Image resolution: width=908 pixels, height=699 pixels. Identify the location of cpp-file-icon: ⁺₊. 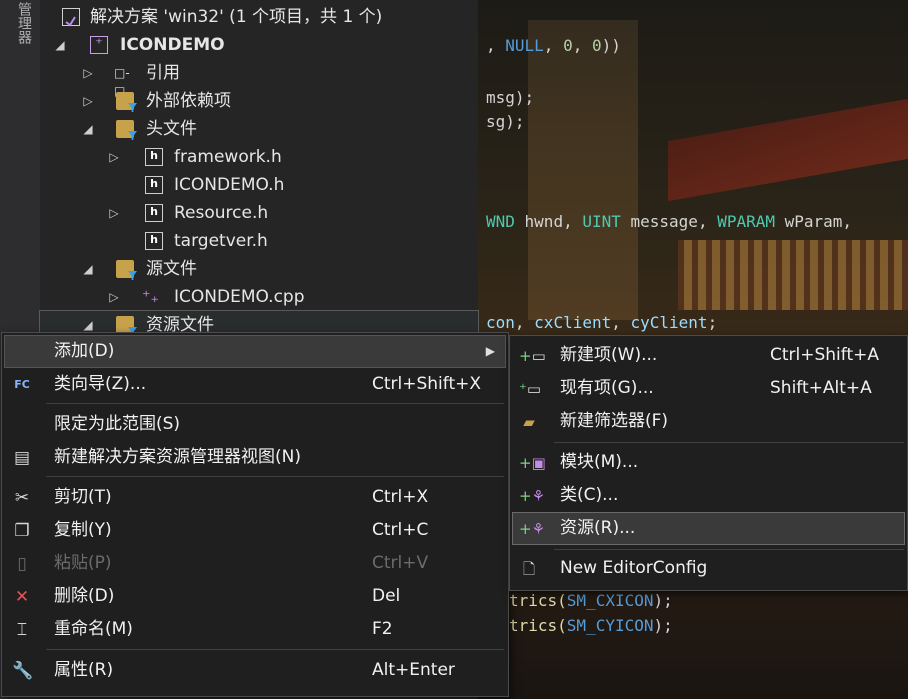
(150, 296).